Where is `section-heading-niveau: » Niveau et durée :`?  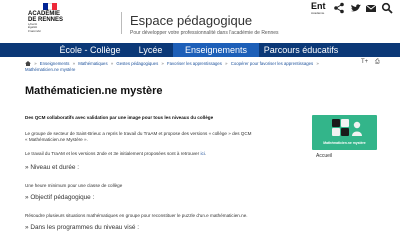 section-heading-niveau: » Niveau et durée : is located at coordinates (52, 167).